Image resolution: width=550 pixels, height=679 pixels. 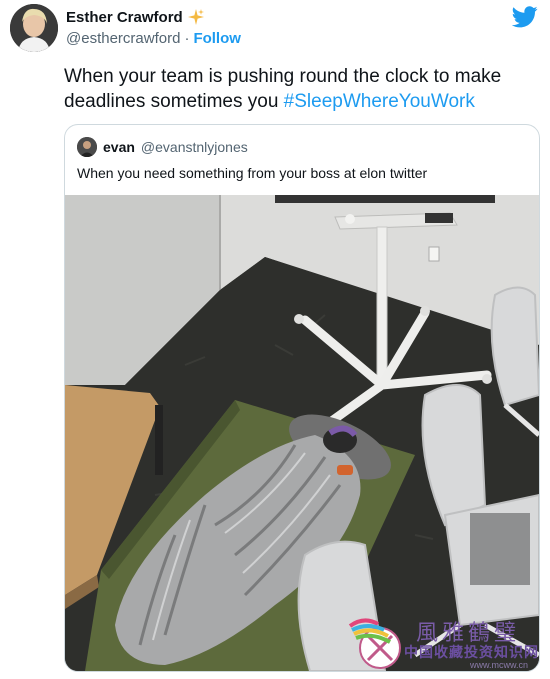 What do you see at coordinates (34, 28) in the screenshot?
I see `author-avatar` at bounding box center [34, 28].